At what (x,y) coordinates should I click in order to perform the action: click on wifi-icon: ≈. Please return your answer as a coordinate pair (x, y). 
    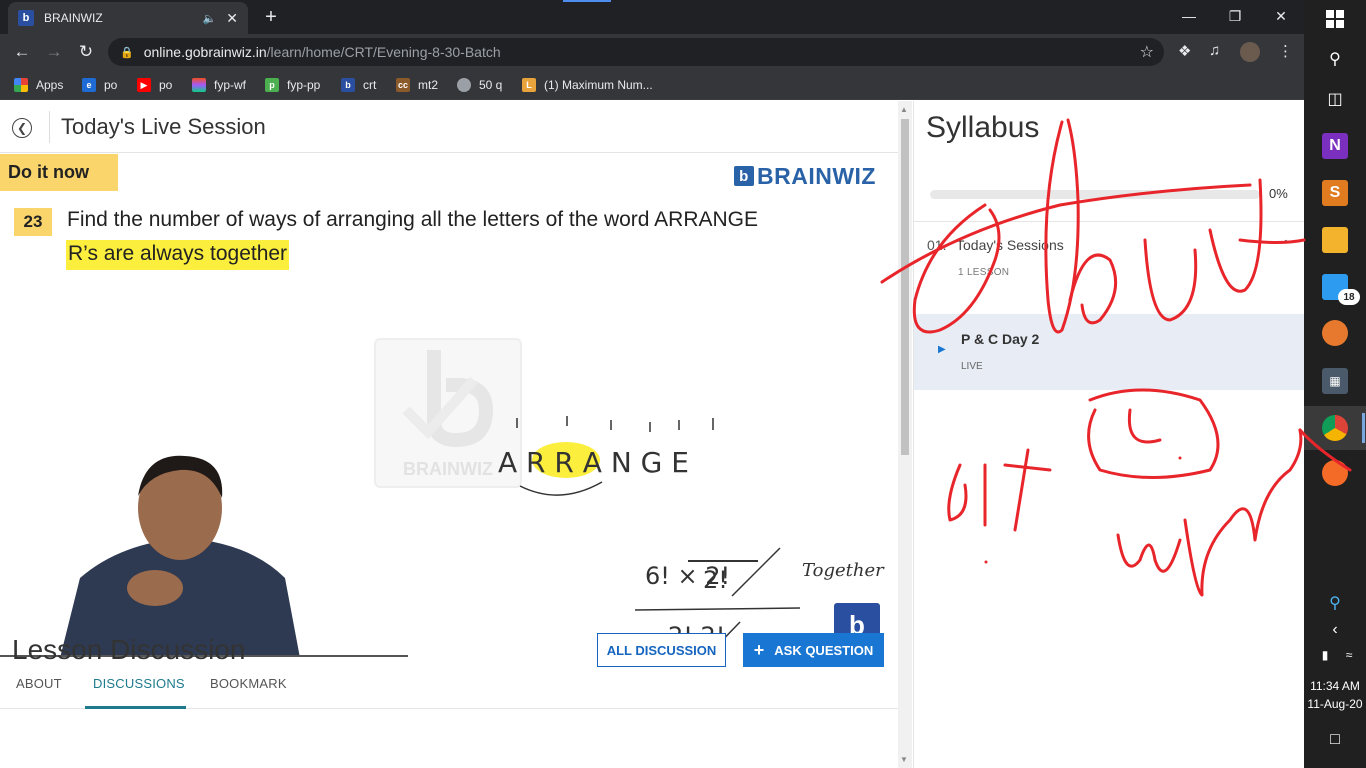
    Looking at the image, I should click on (1349, 655).